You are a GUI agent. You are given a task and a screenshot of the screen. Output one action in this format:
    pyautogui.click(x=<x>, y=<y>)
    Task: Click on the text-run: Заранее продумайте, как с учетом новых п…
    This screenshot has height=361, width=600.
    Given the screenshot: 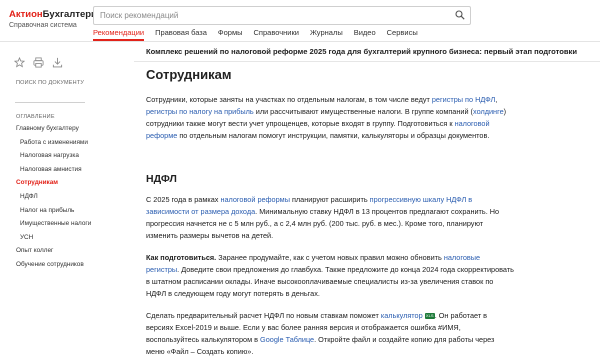 What is the action you would take?
    pyautogui.click(x=330, y=257)
    